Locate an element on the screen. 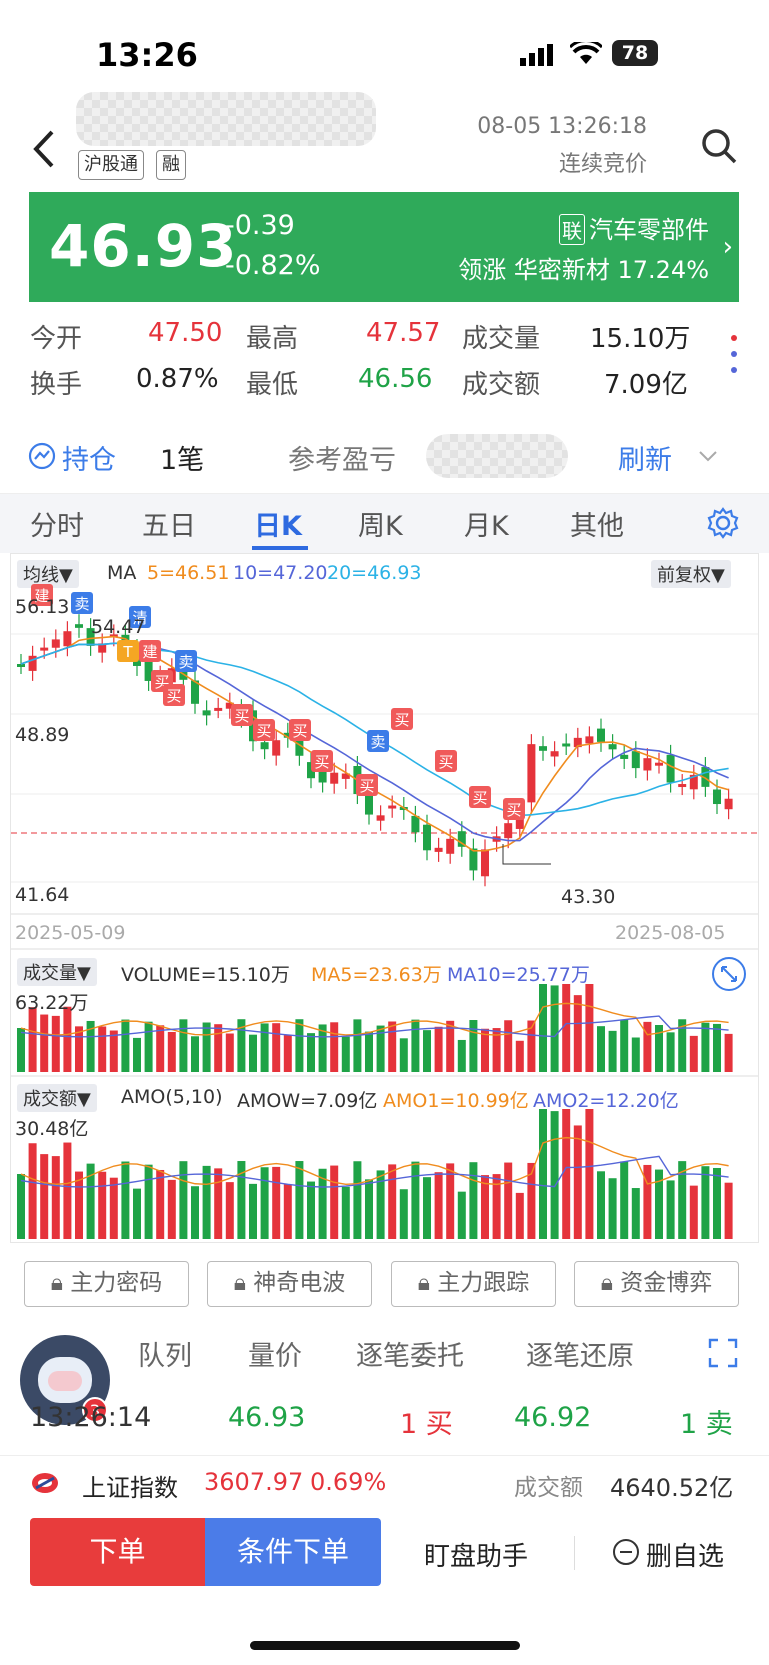 Image resolution: width=769 pixels, height=1665 pixels. volume-ma10: MA10=25.77万 is located at coordinates (518, 975).